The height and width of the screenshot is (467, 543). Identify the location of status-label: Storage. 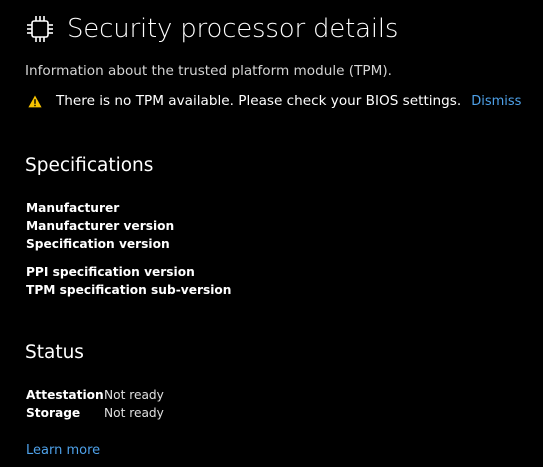
(53, 413).